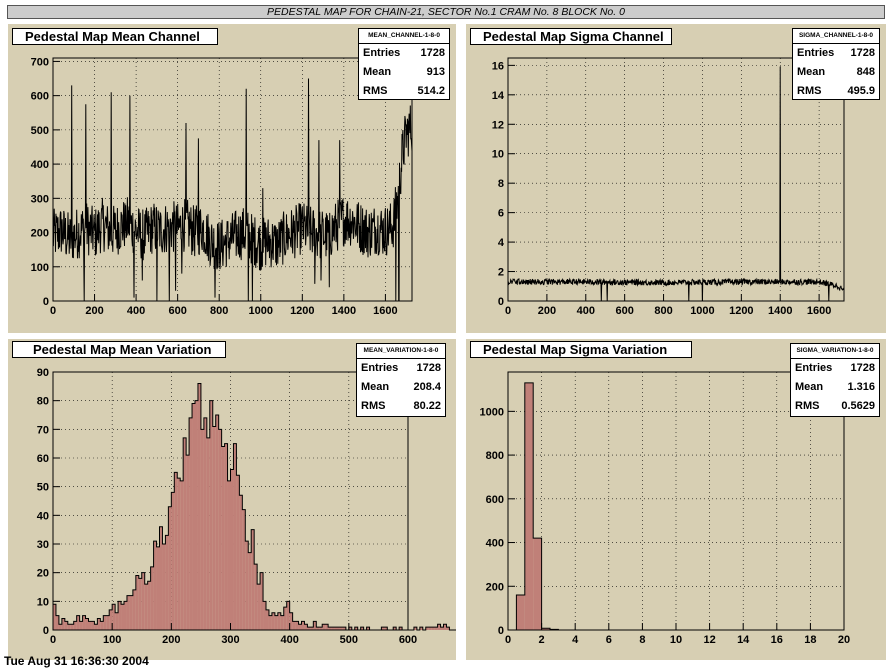  What do you see at coordinates (542, 640) in the screenshot?
I see `x-tick-label: 2` at bounding box center [542, 640].